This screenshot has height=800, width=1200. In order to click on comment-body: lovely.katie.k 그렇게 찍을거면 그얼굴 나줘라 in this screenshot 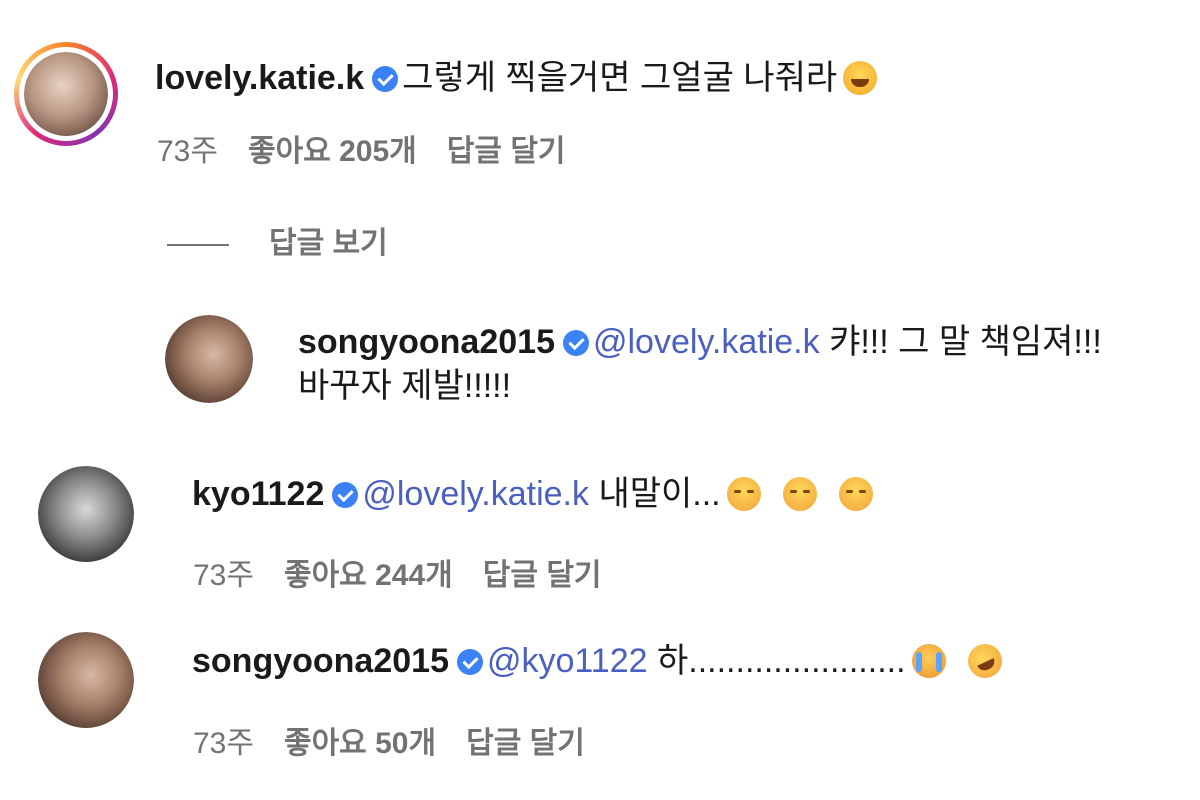, I will do `click(516, 78)`.